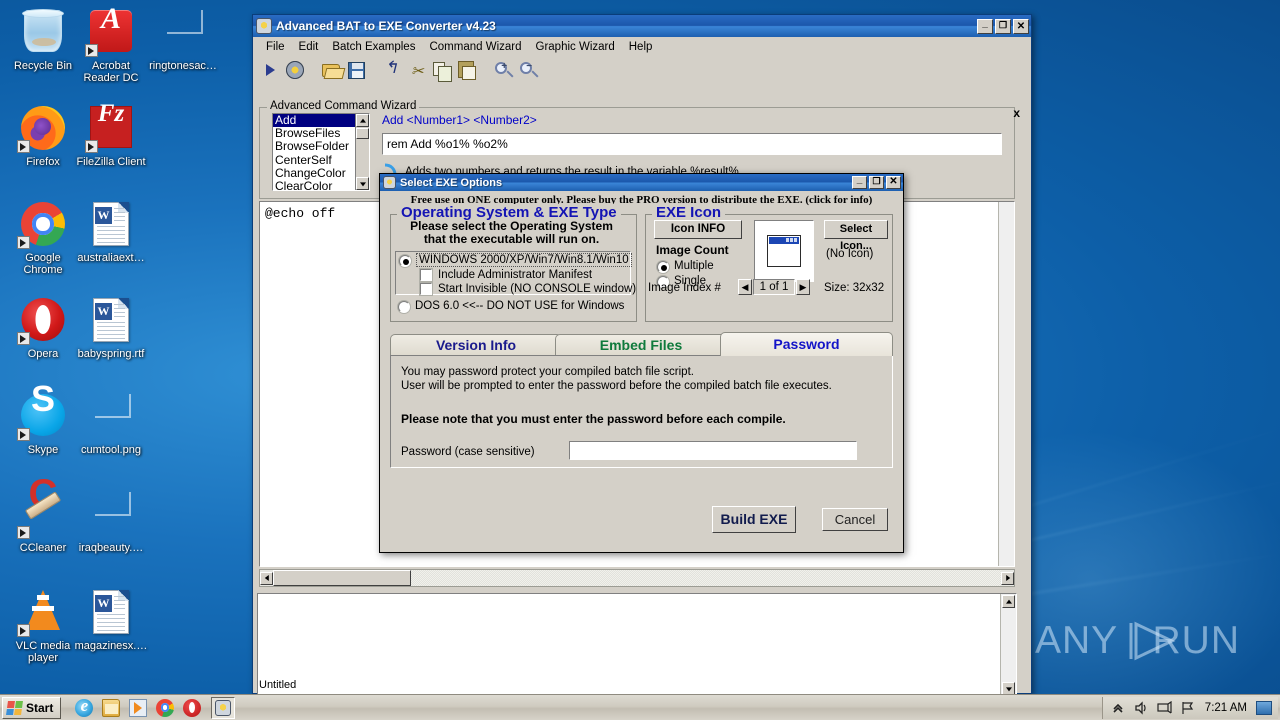  What do you see at coordinates (165, 707) in the screenshot?
I see `chrome-icon` at bounding box center [165, 707].